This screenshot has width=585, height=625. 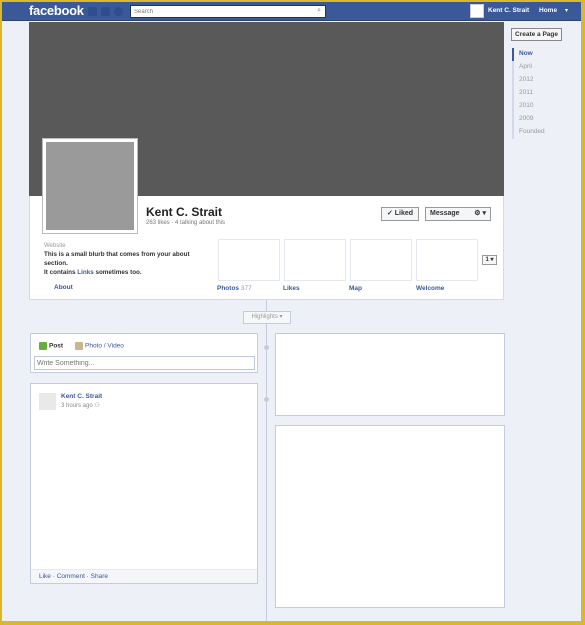 What do you see at coordinates (97, 406) in the screenshot?
I see `privacy-icon: ⚇` at bounding box center [97, 406].